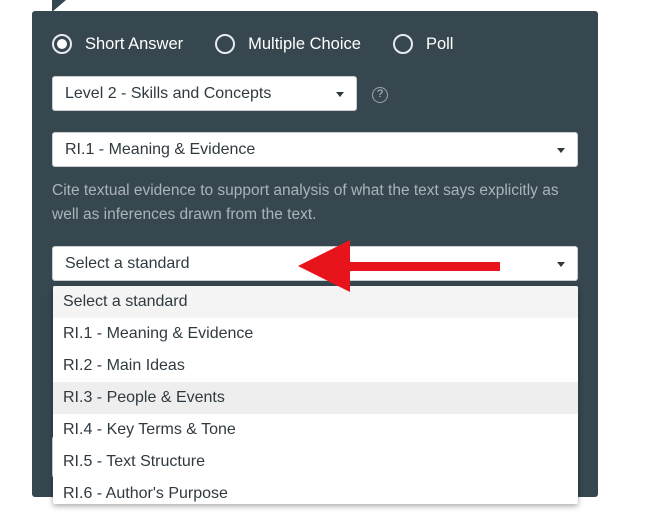  Describe the element at coordinates (324, 266) in the screenshot. I see `arrow-head-icon` at that location.